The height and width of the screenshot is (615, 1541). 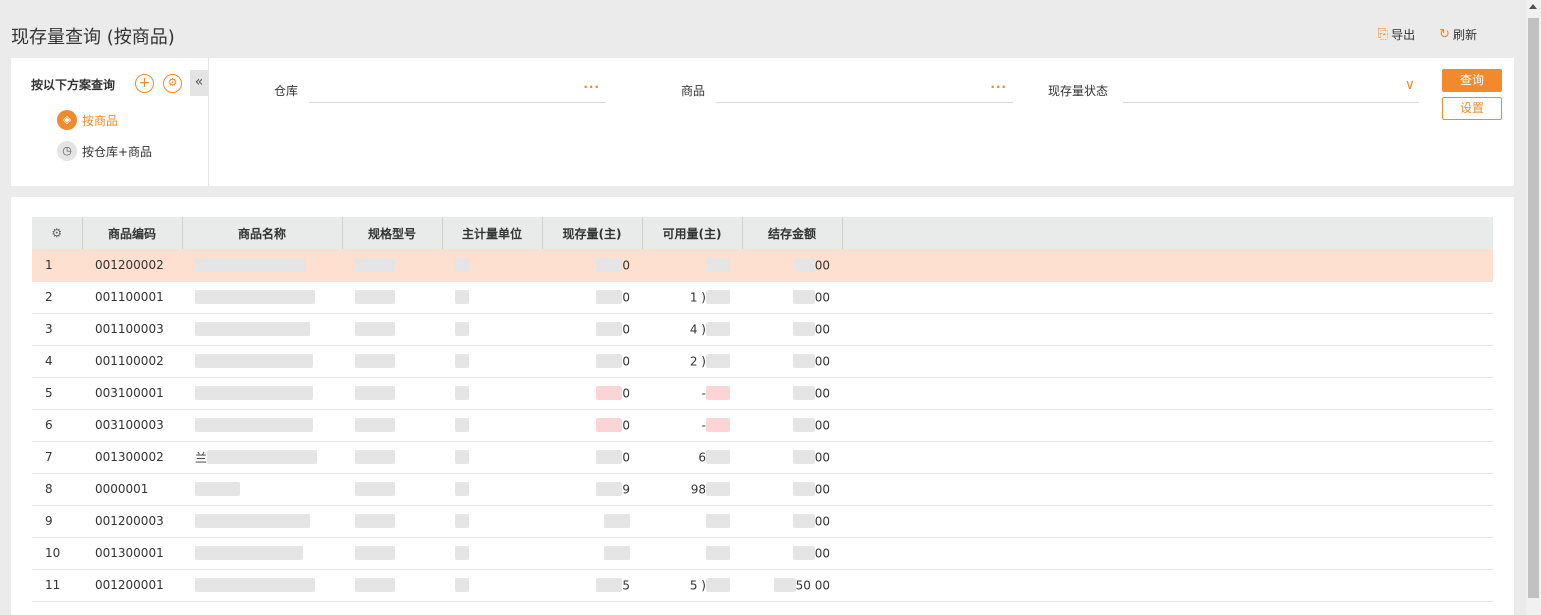 I want to click on column-header: 商品编码, so click(x=132, y=233).